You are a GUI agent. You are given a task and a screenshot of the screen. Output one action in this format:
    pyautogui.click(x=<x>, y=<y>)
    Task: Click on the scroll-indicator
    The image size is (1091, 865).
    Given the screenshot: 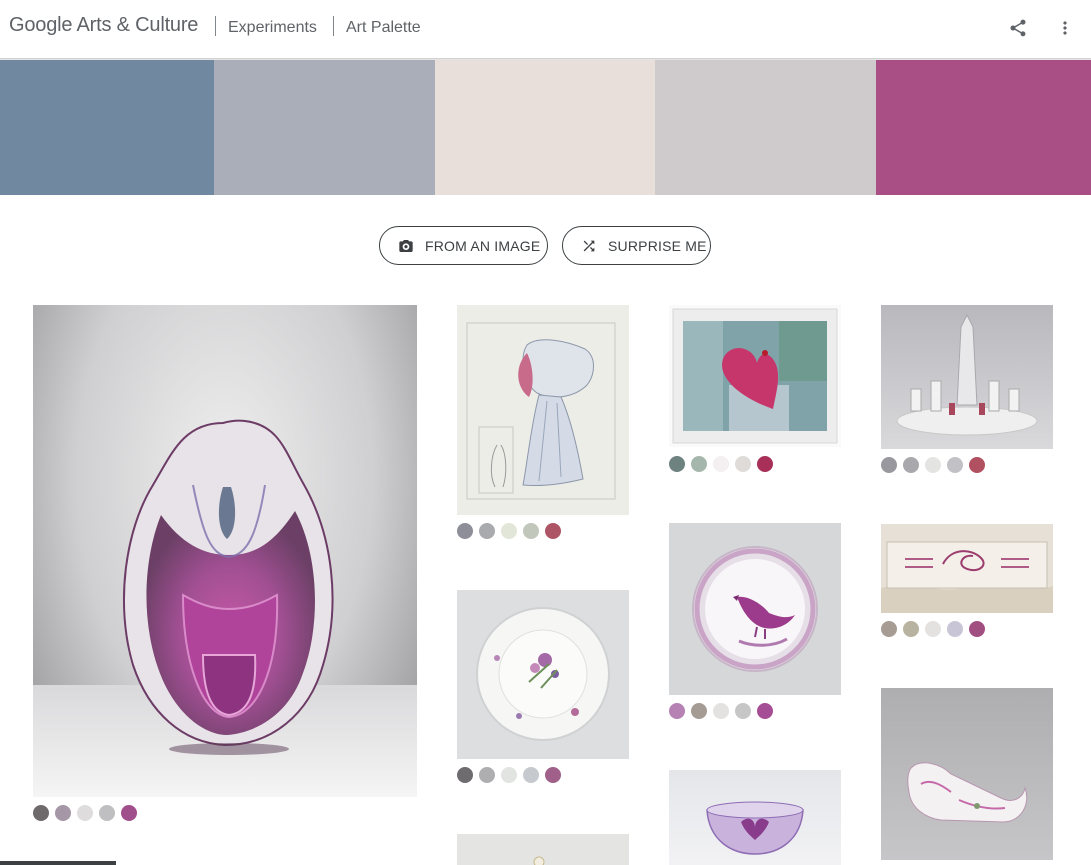 What is the action you would take?
    pyautogui.click(x=58, y=863)
    